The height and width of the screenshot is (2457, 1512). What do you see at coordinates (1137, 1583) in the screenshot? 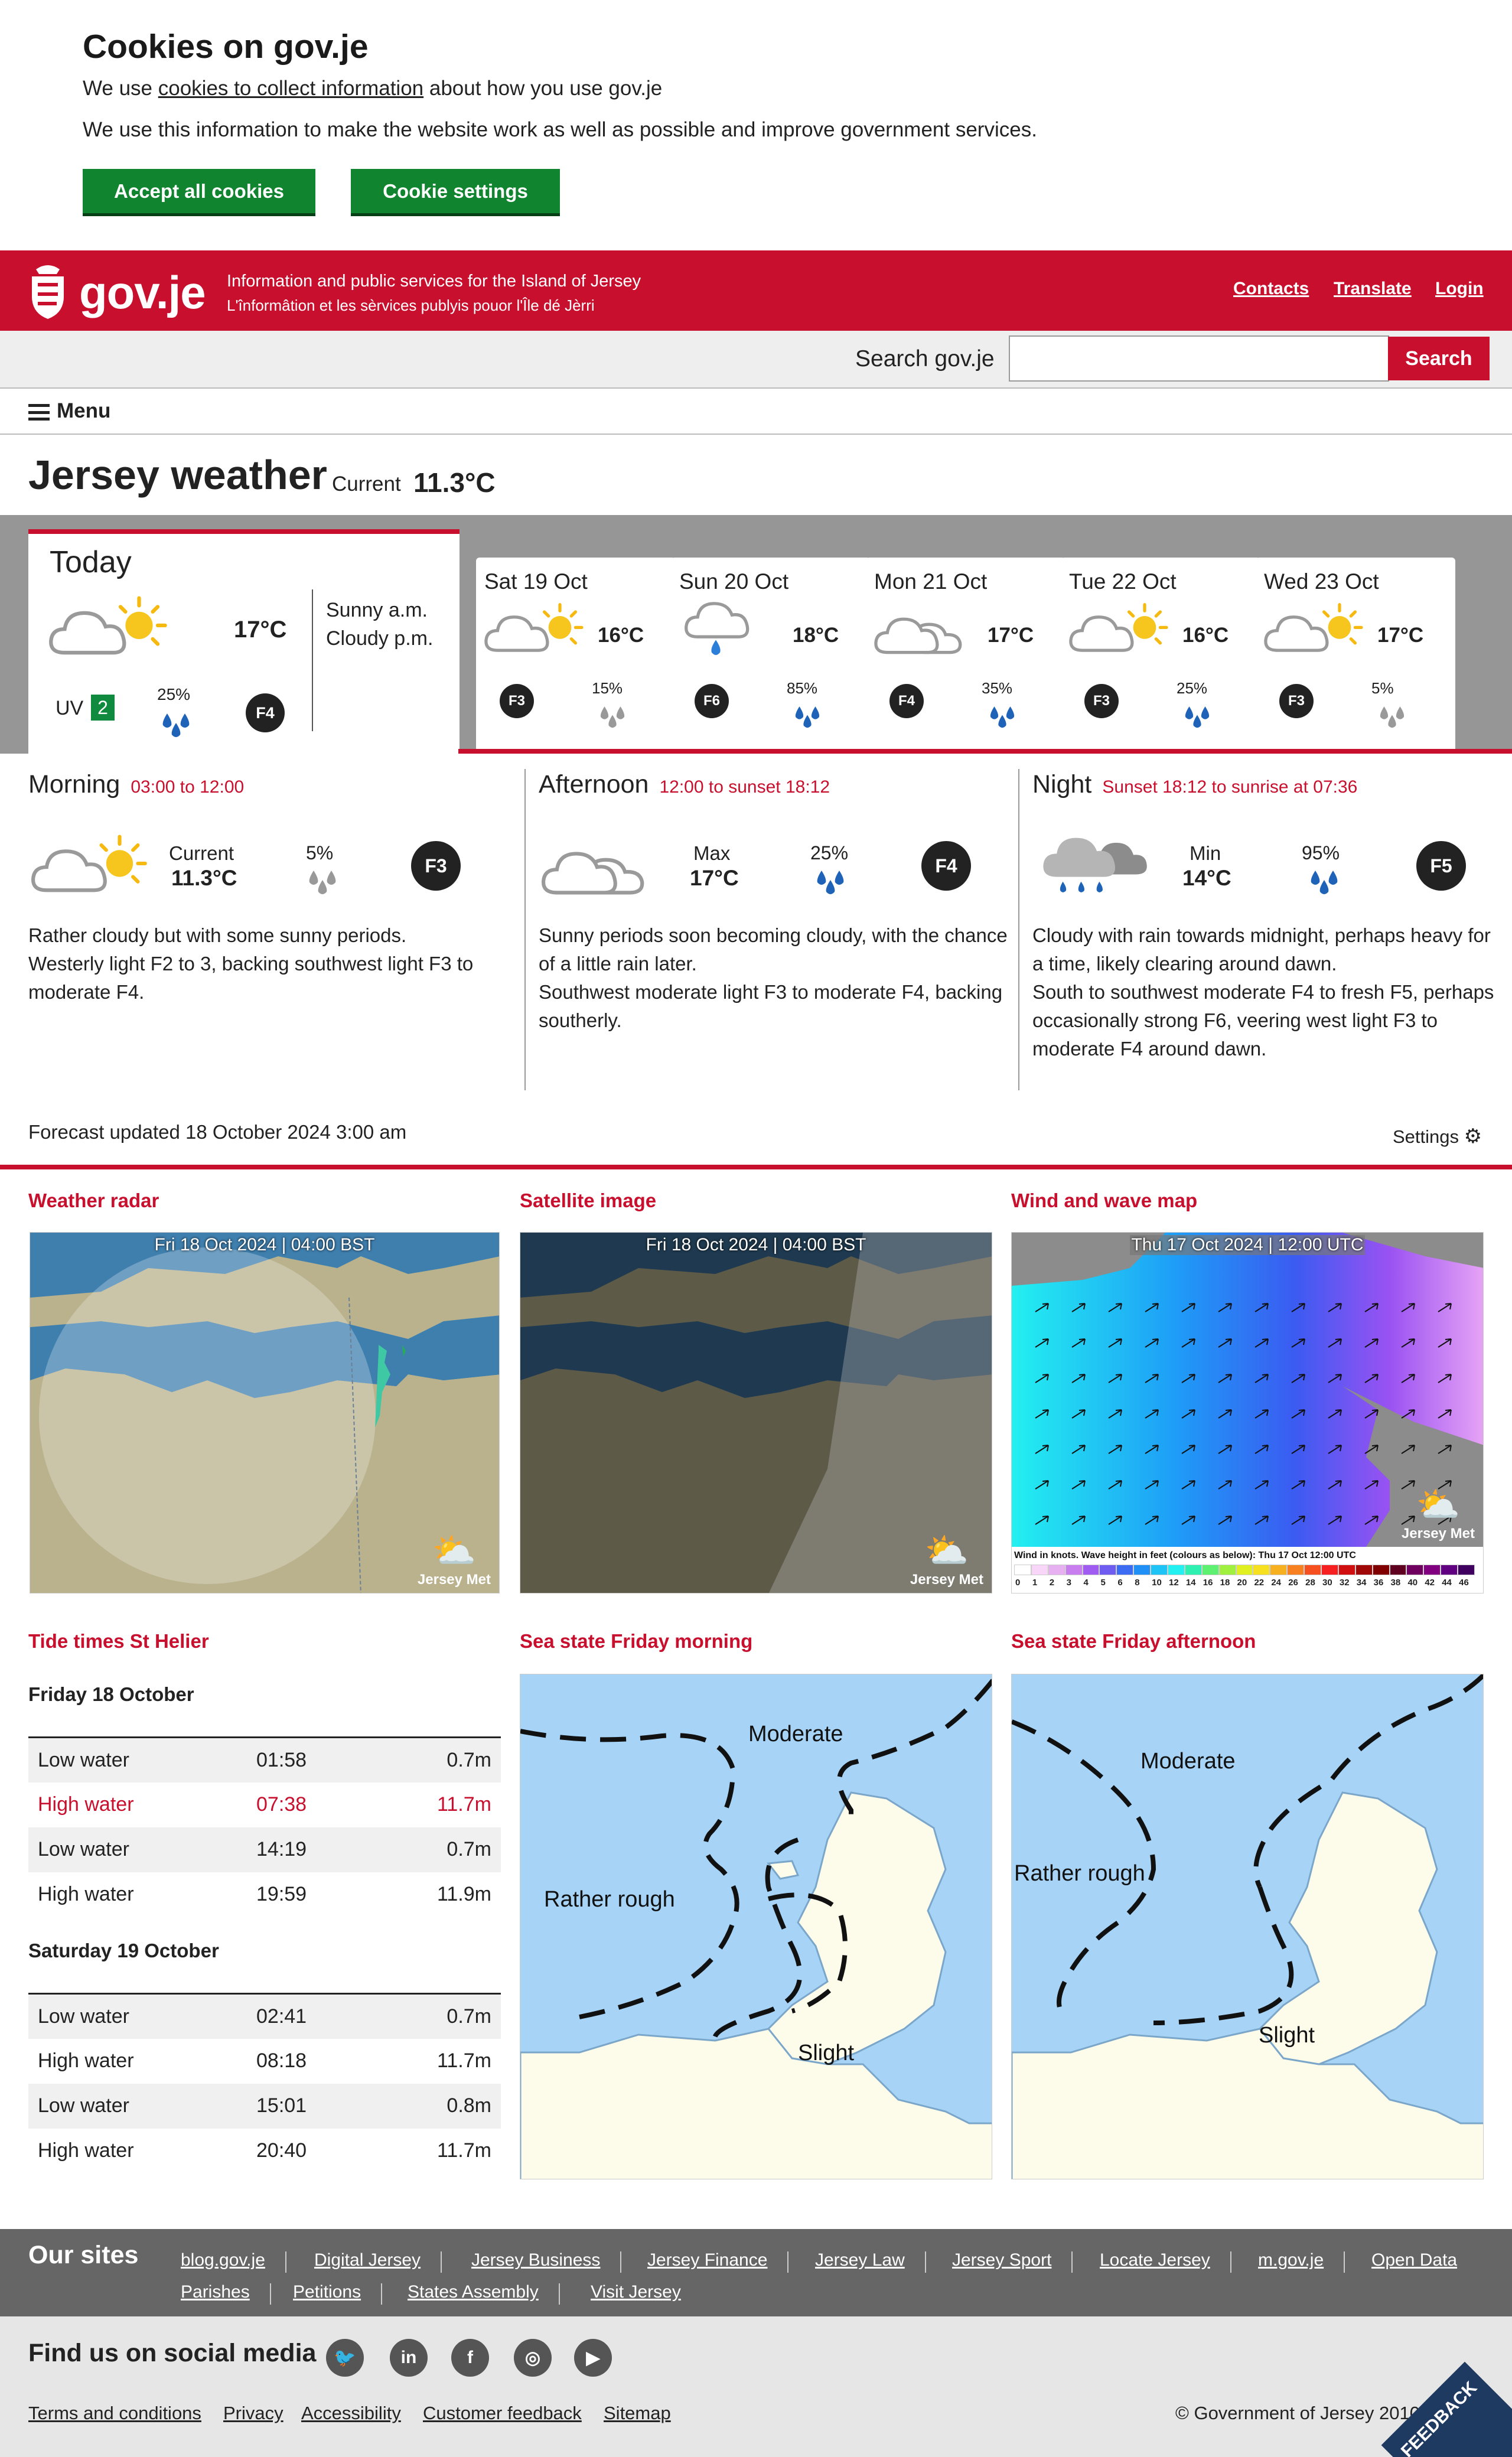
I see `scale-label: 8` at bounding box center [1137, 1583].